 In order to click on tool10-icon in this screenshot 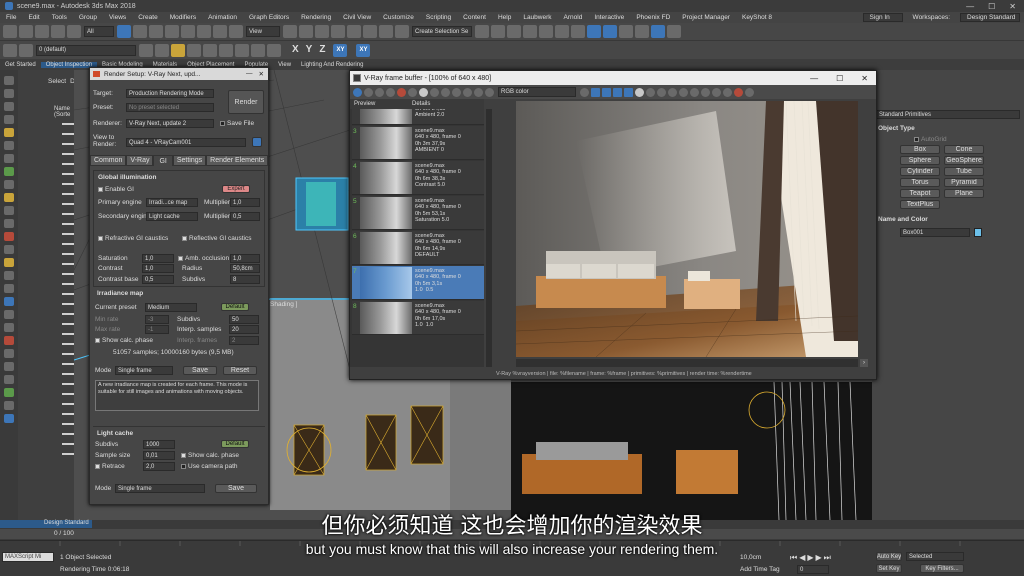, I will do `click(9, 197)`.